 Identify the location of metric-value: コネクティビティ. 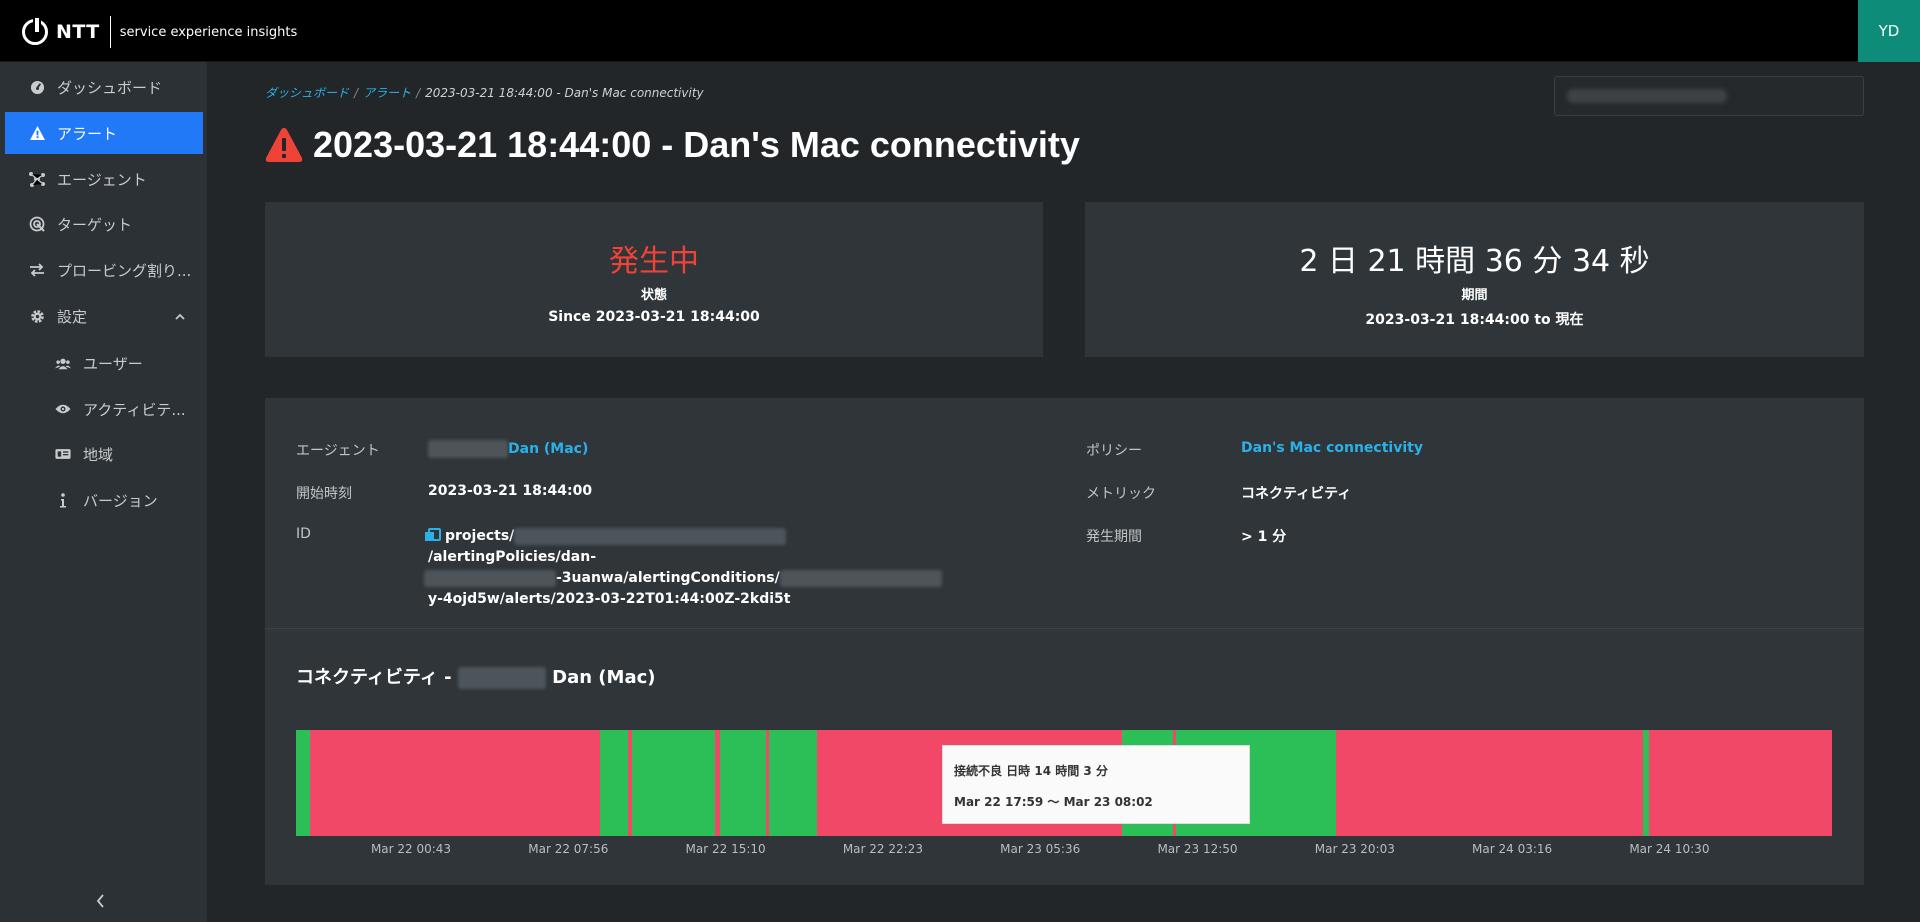
(1296, 494).